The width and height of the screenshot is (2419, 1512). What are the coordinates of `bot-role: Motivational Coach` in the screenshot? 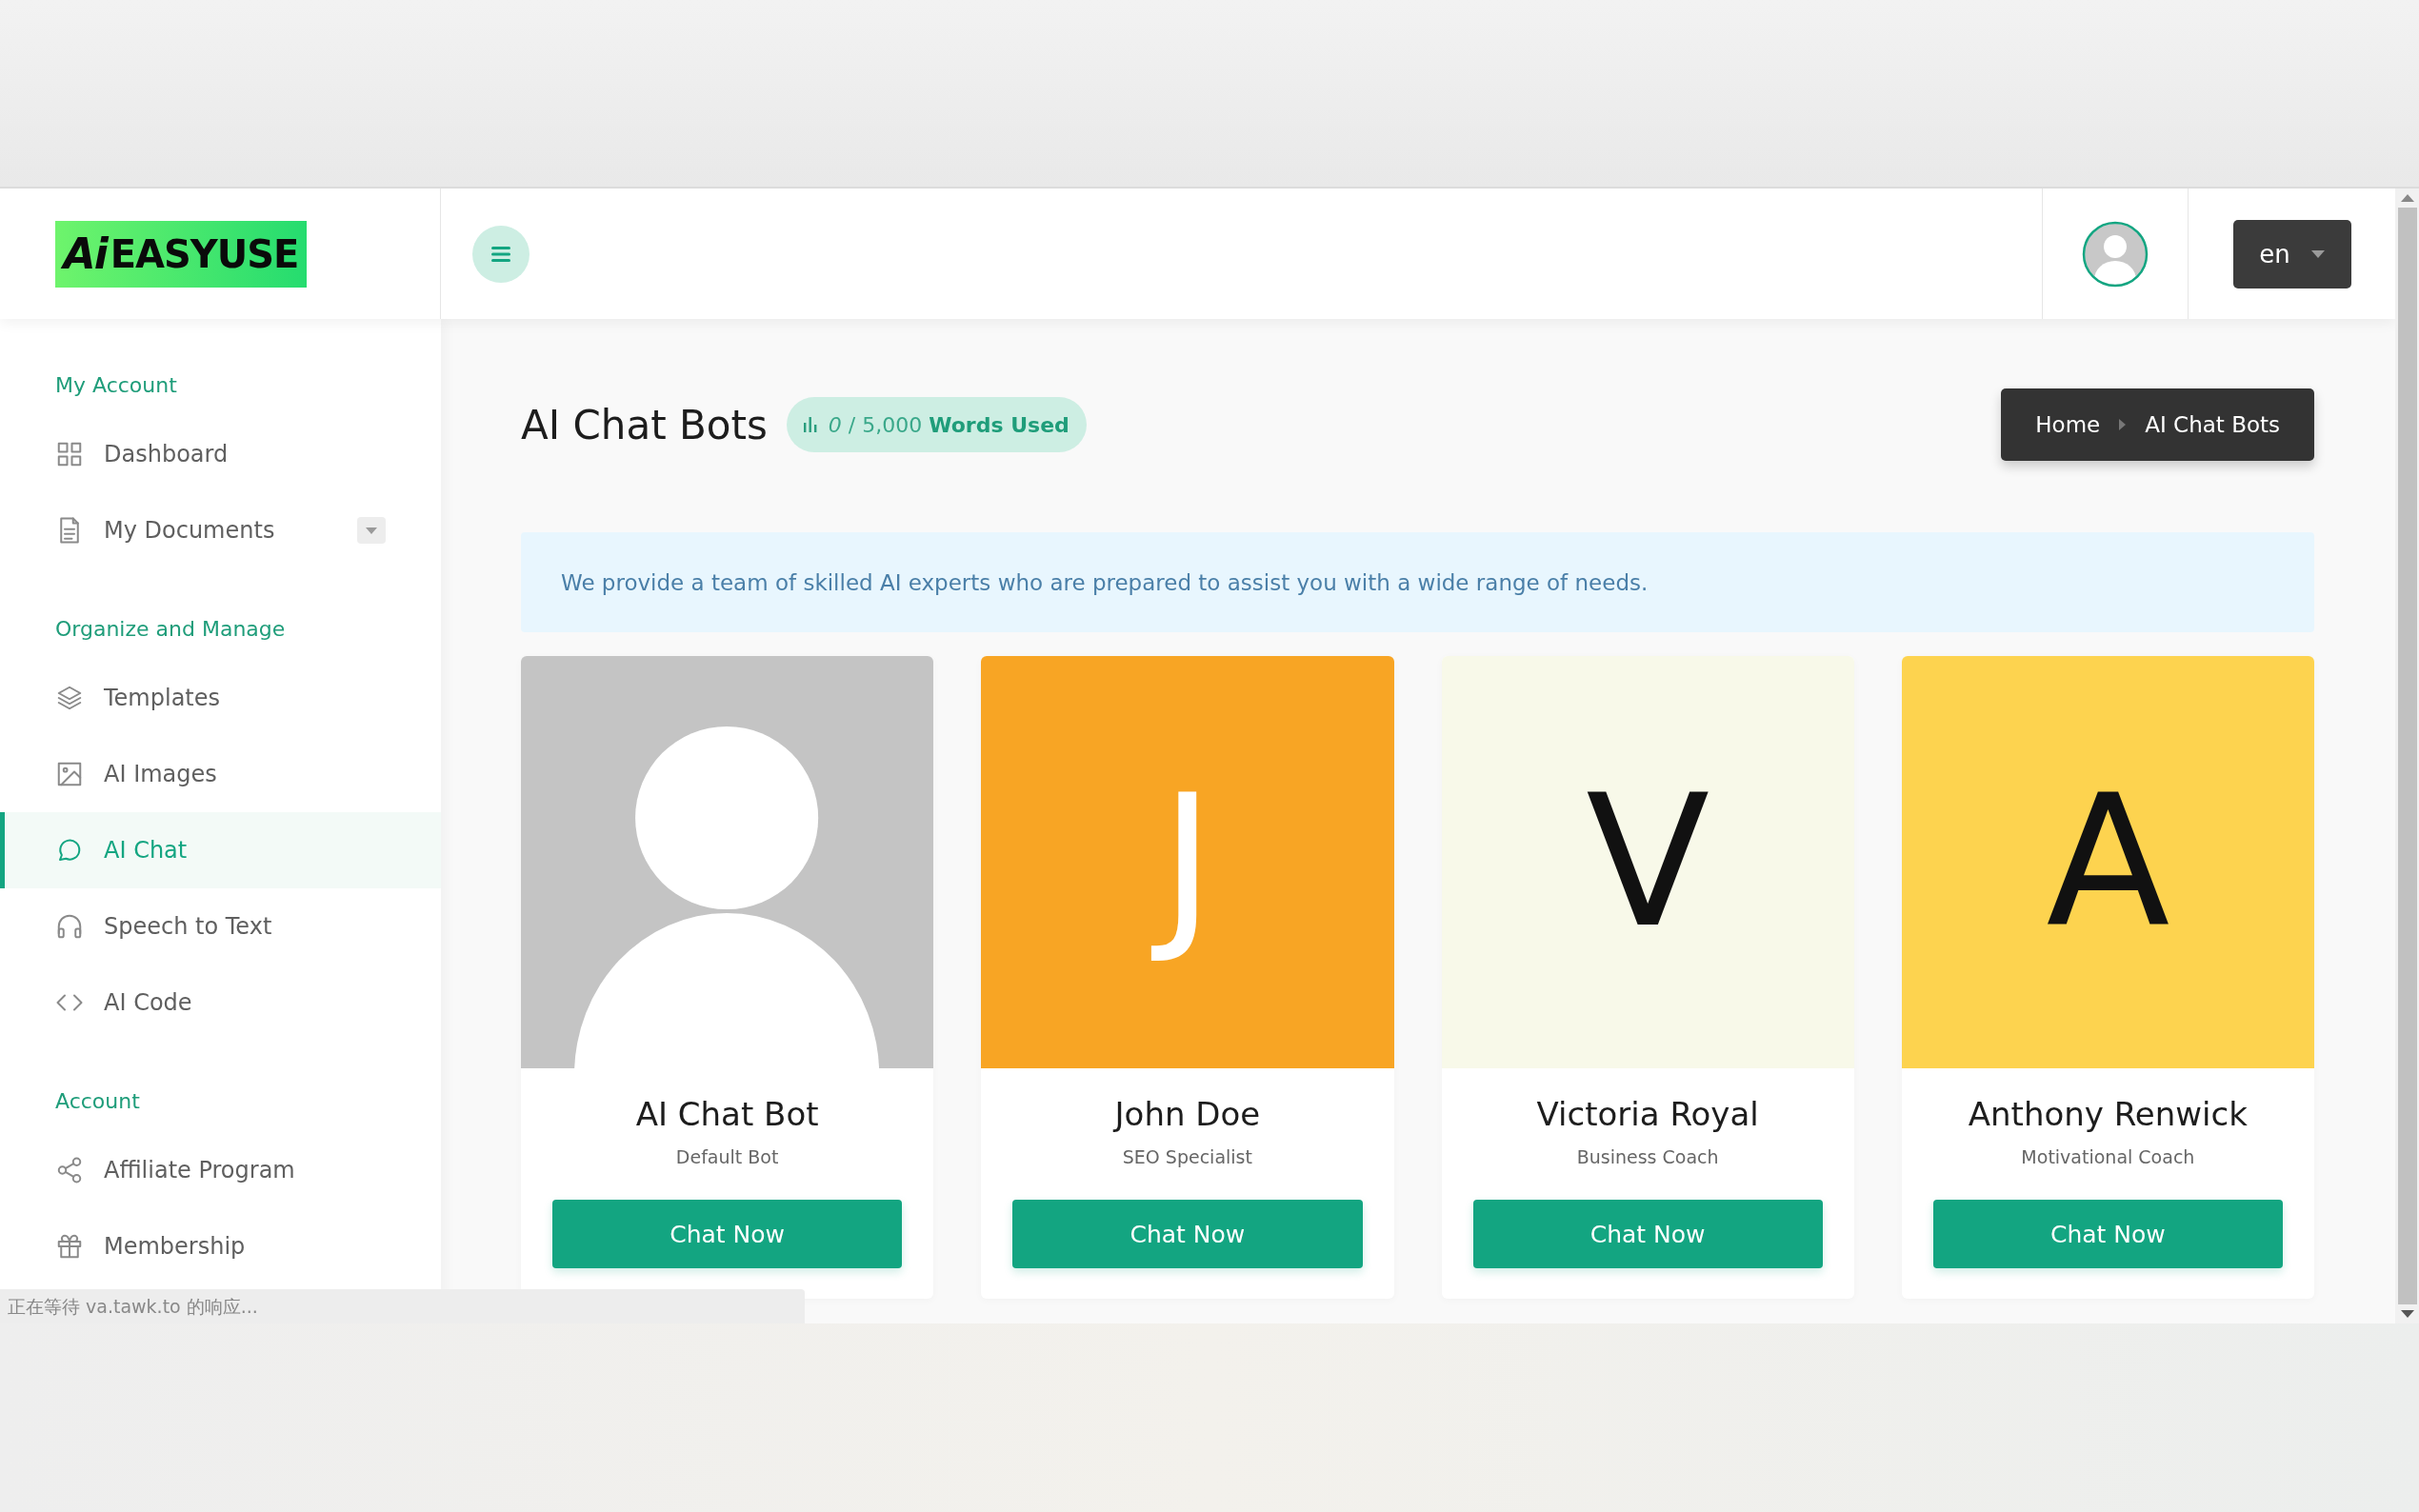 It's located at (2108, 1156).